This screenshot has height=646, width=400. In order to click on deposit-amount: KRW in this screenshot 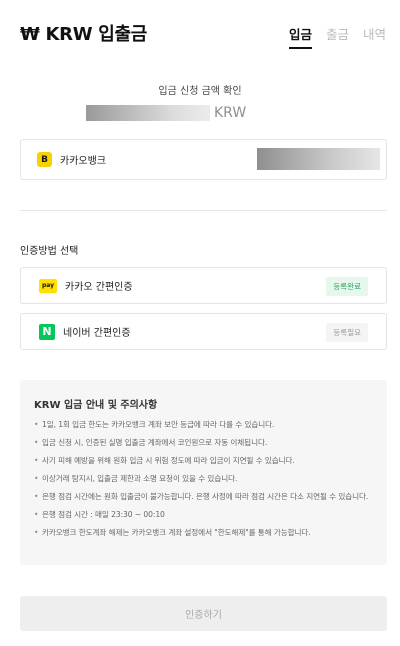, I will do `click(166, 113)`.